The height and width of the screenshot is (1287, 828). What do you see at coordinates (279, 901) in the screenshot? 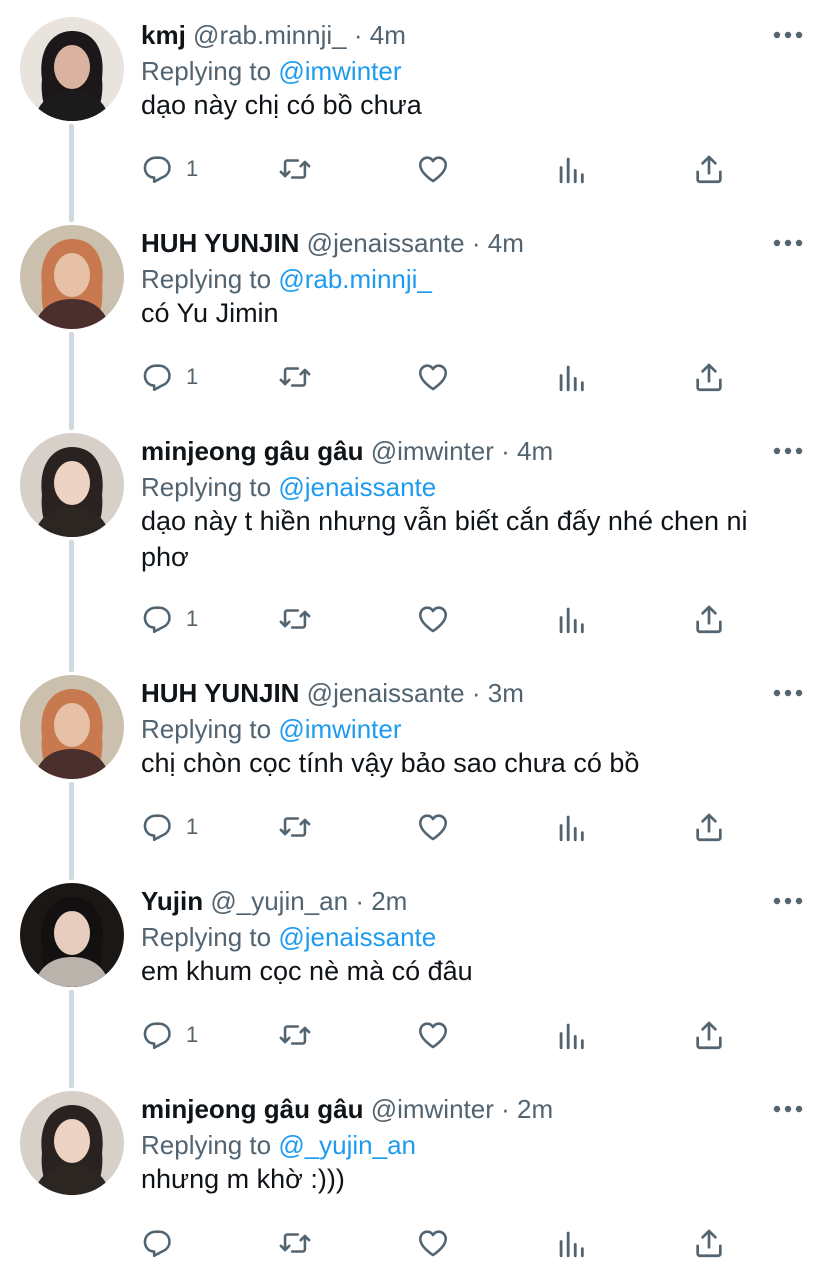
I see `username-handle: @_yujin_an` at bounding box center [279, 901].